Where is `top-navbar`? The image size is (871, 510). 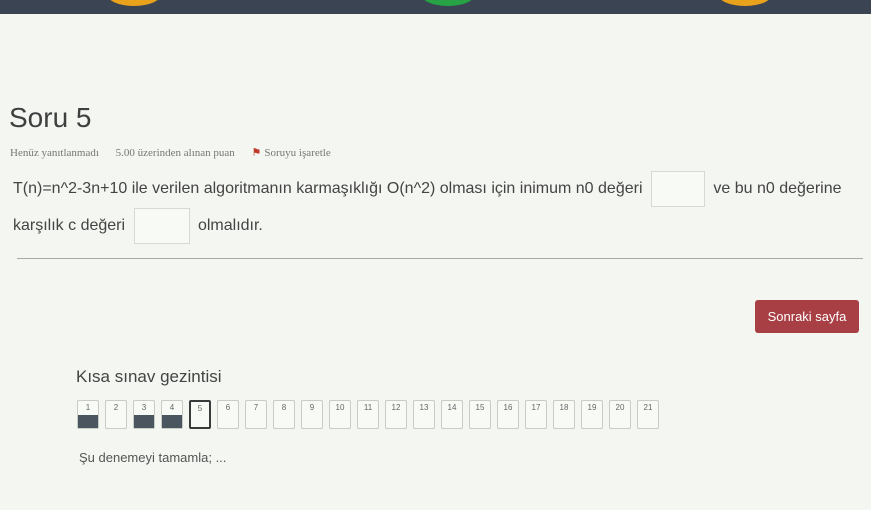
top-navbar is located at coordinates (435, 7).